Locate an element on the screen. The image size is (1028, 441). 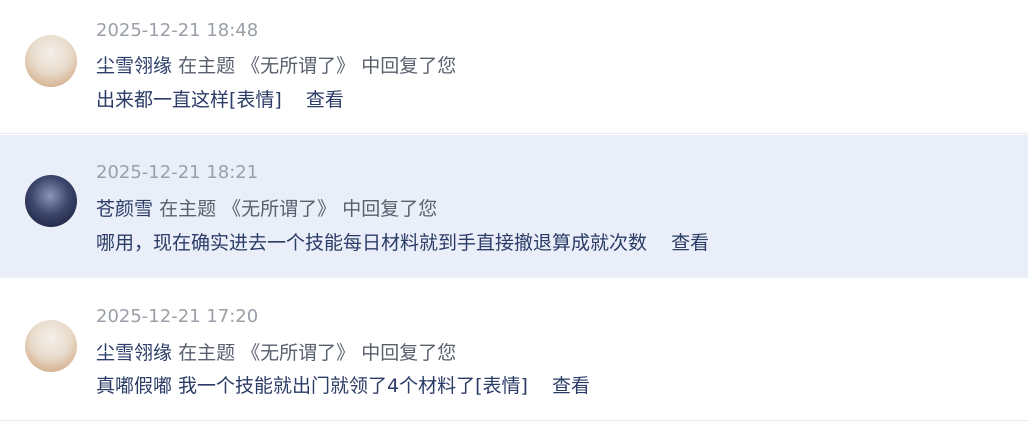
notification-time: 2025-12-21 17:20 is located at coordinates (177, 316).